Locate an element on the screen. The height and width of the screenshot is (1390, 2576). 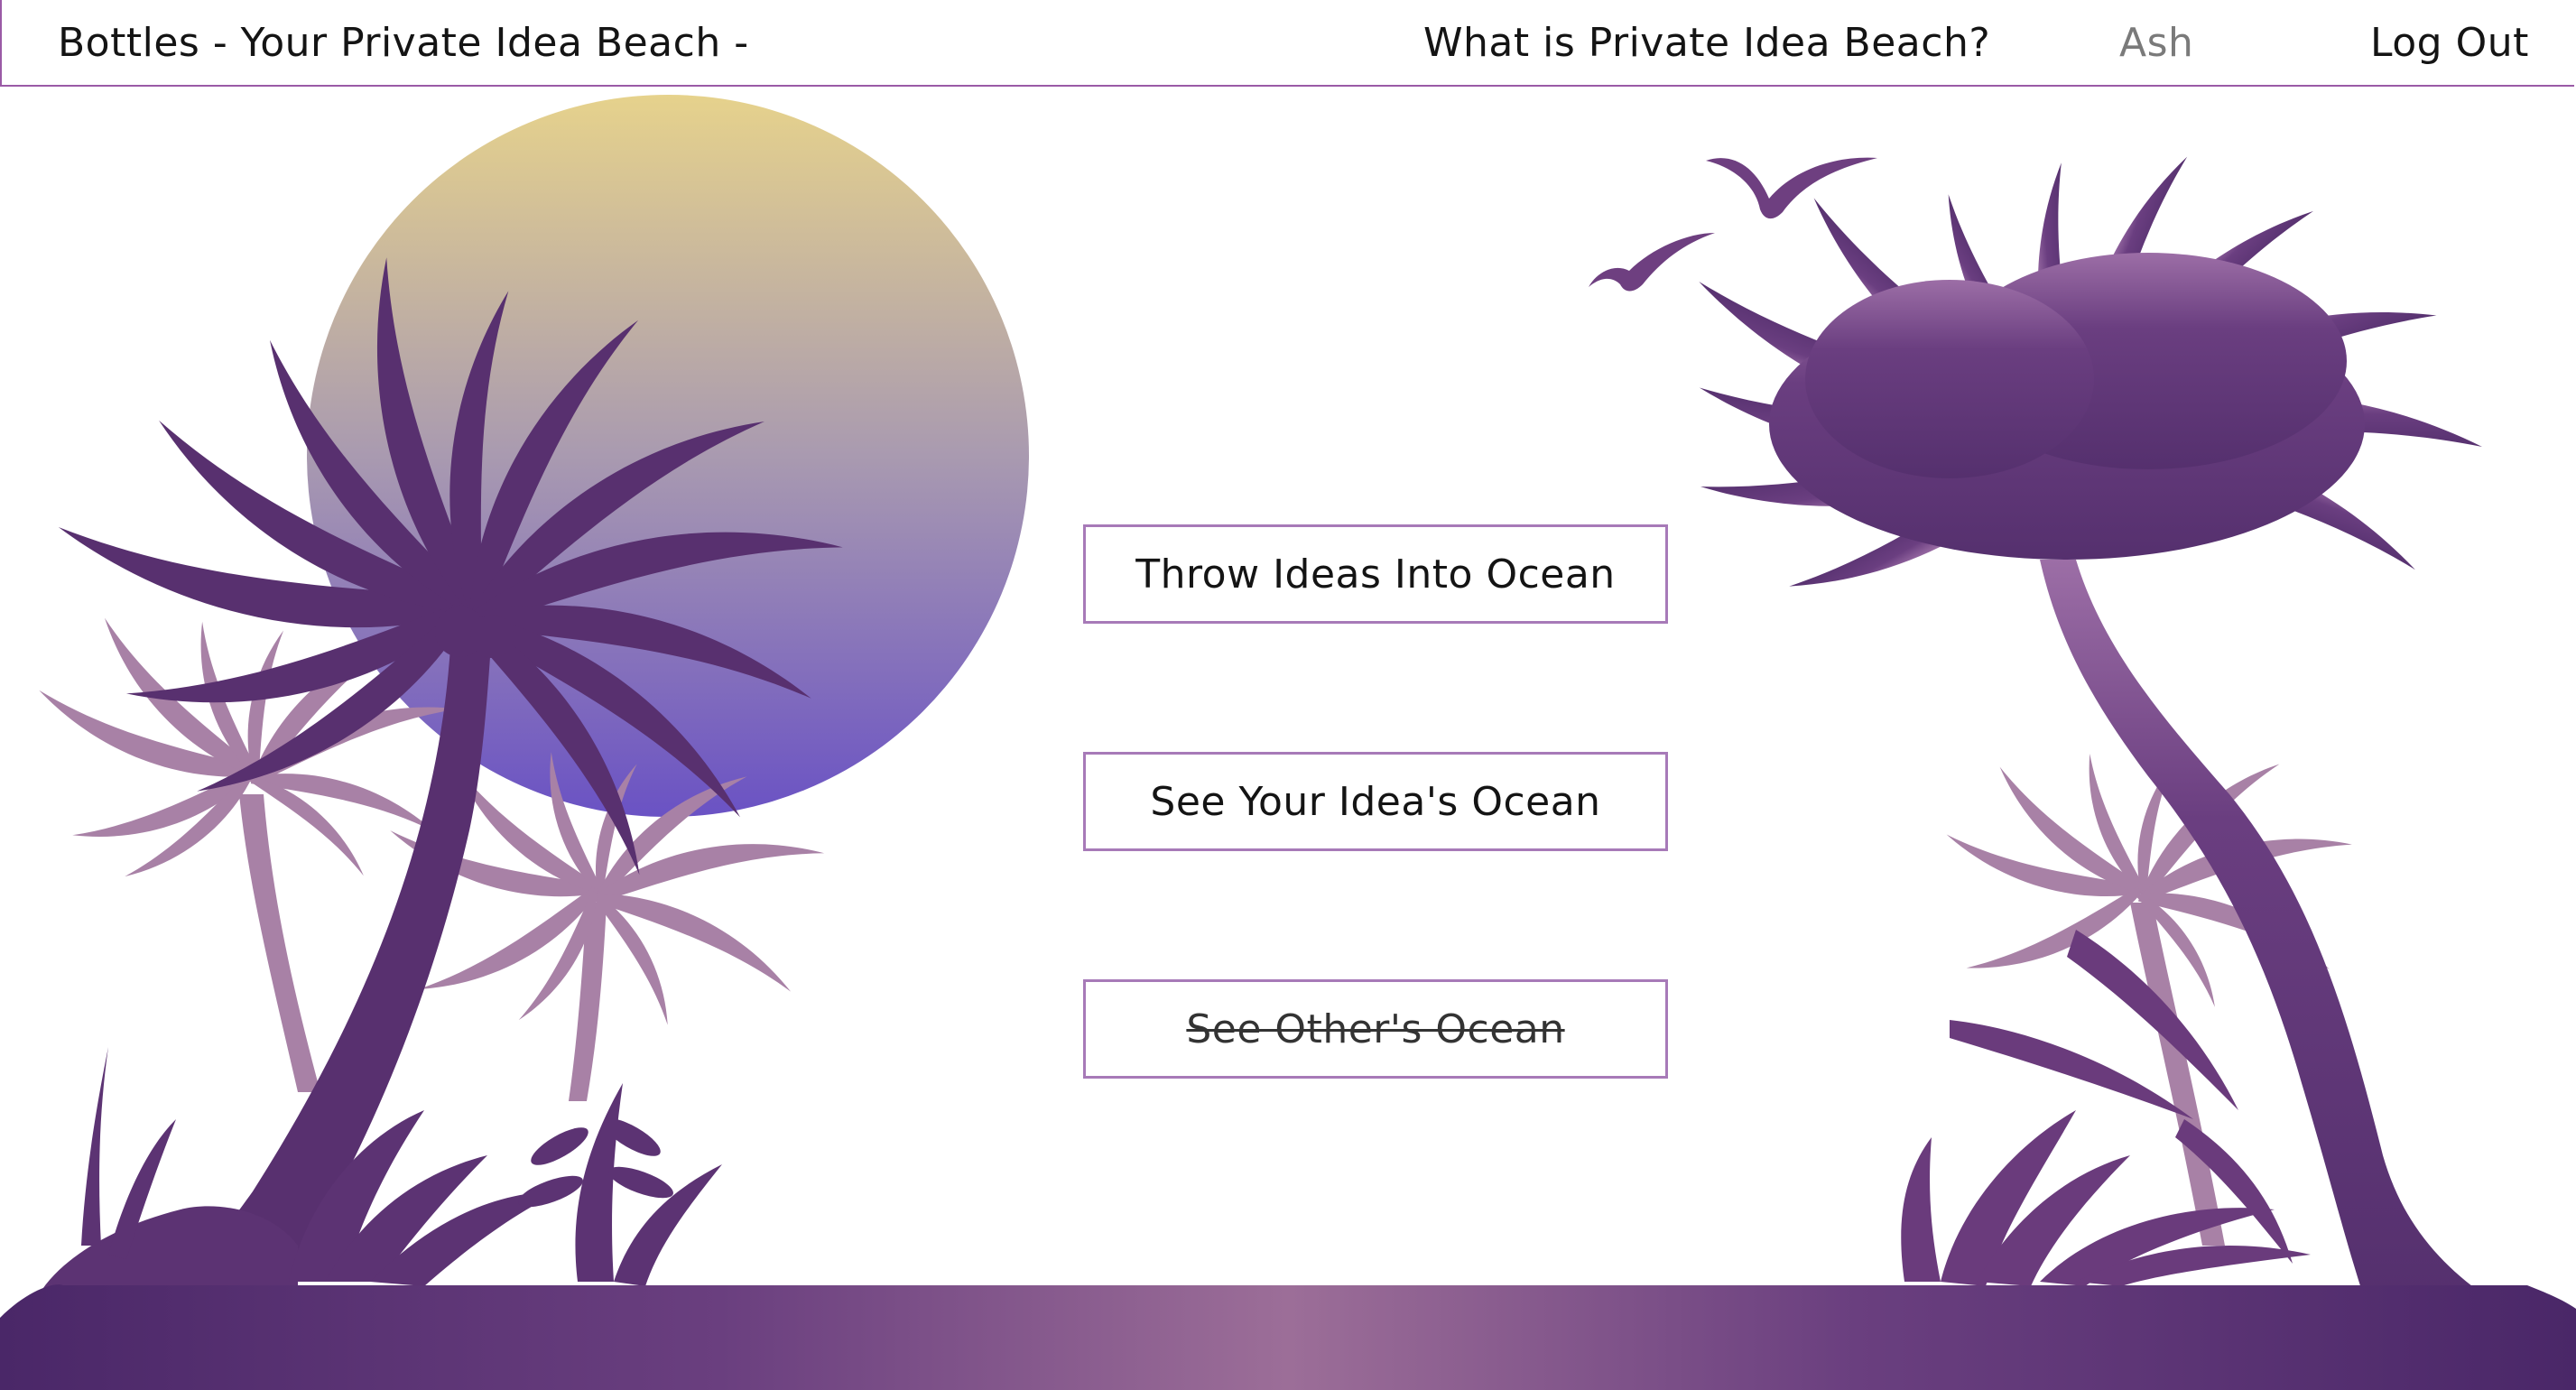
throw-ideas-button: Throw Ideas Into Ocean is located at coordinates (1375, 574).